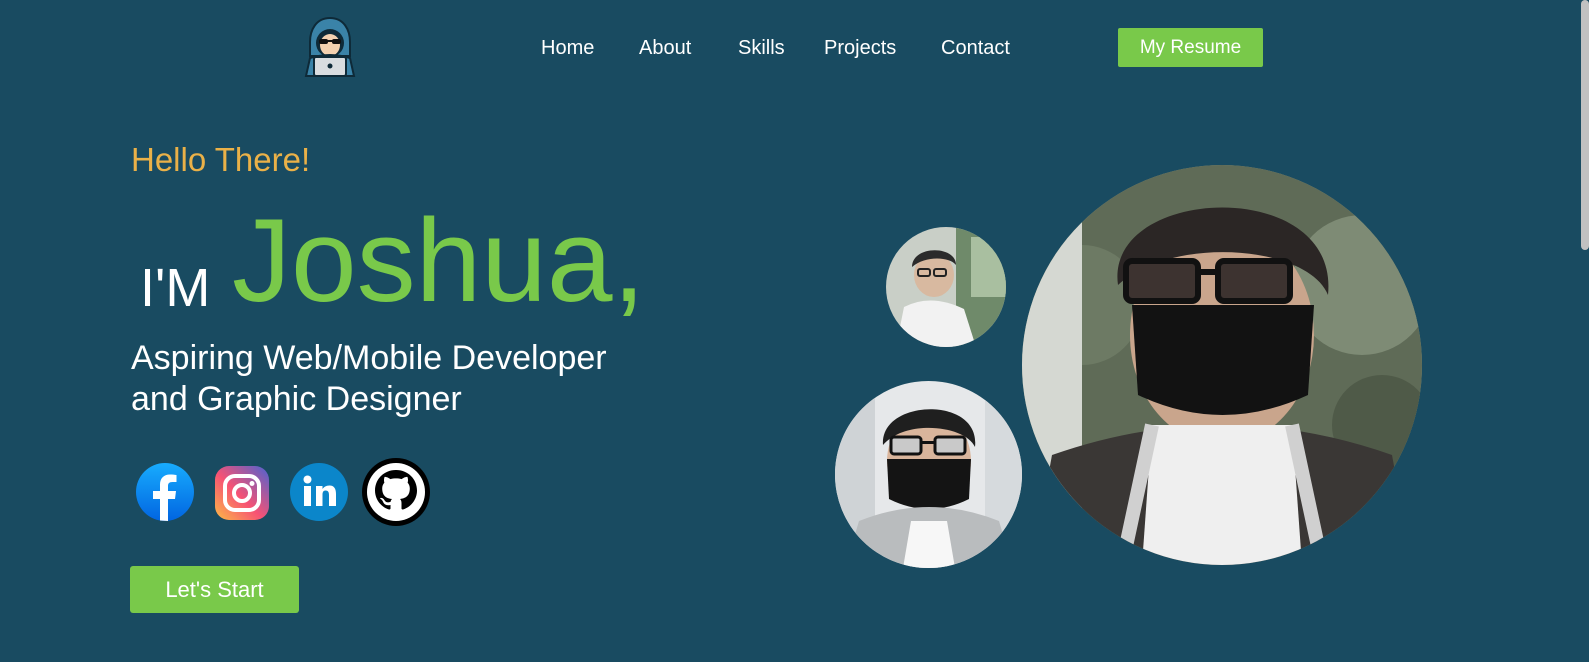 Image resolution: width=1589 pixels, height=662 pixels. Describe the element at coordinates (396, 492) in the screenshot. I see `github-icon` at that location.